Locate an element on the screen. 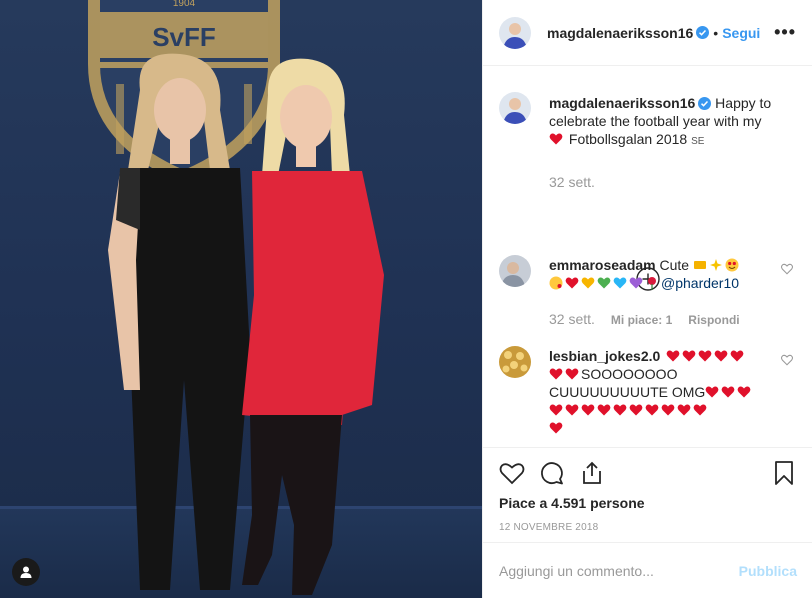 The image size is (812, 598). blue-heart-icon is located at coordinates (620, 283).